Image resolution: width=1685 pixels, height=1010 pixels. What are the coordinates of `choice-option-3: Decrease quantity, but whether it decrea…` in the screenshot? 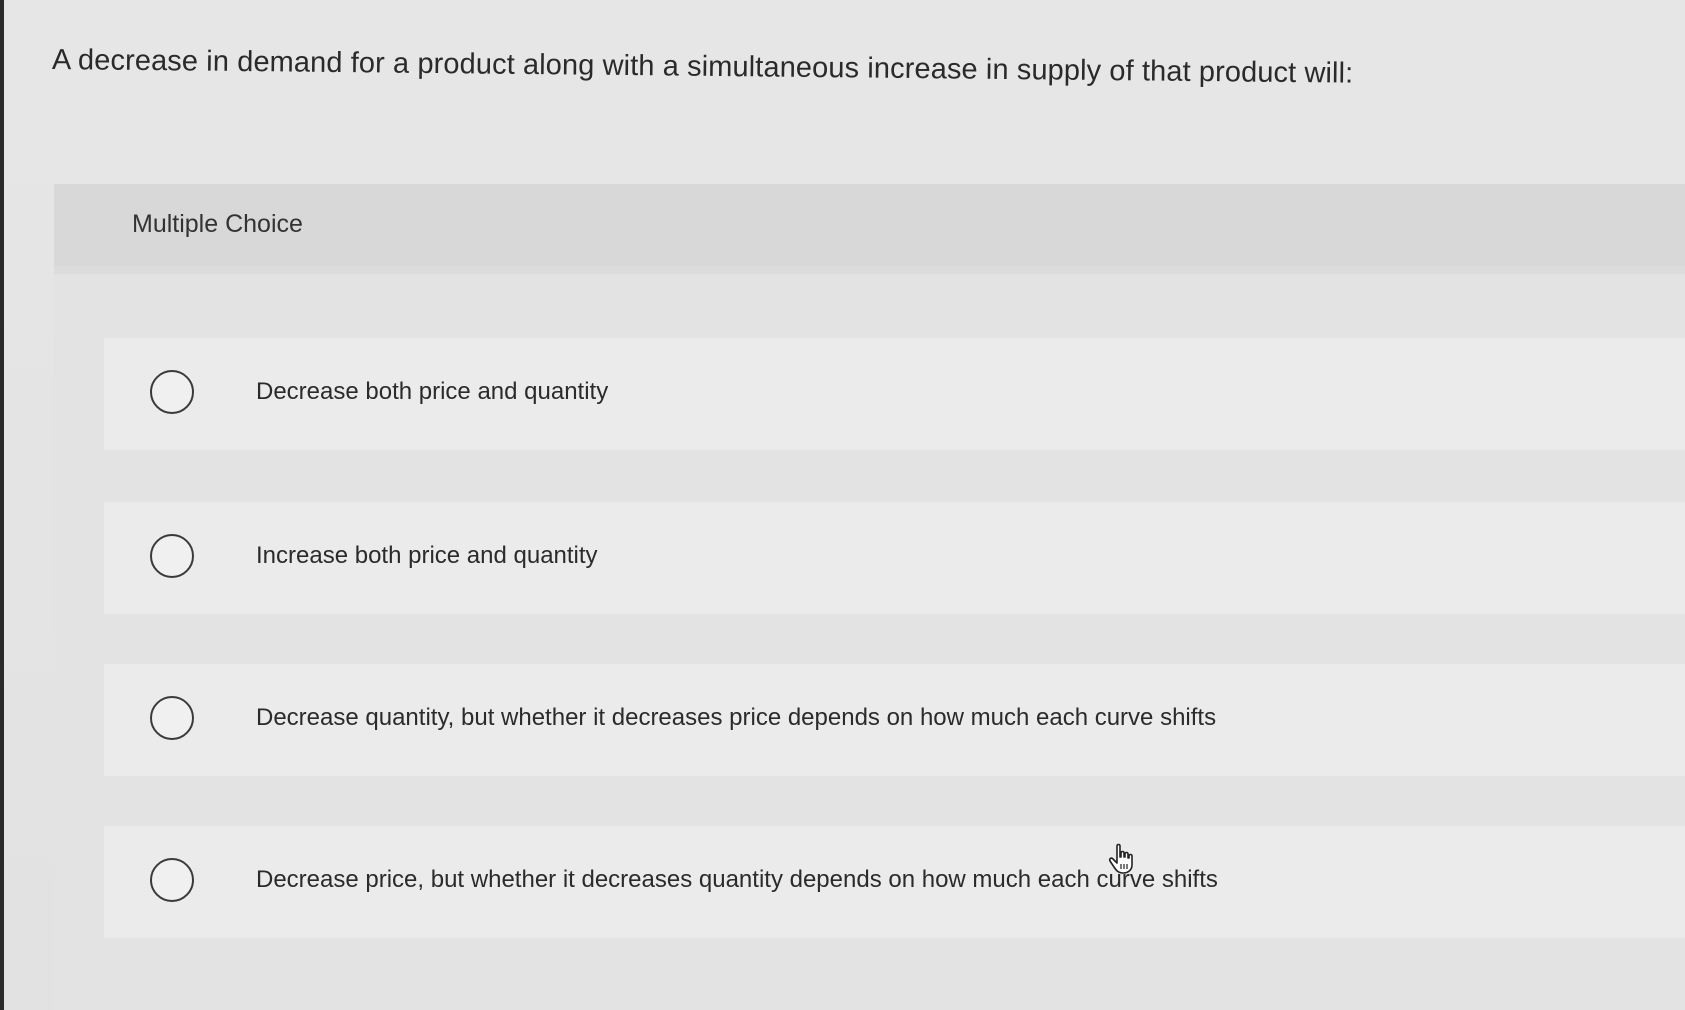 It's located at (894, 720).